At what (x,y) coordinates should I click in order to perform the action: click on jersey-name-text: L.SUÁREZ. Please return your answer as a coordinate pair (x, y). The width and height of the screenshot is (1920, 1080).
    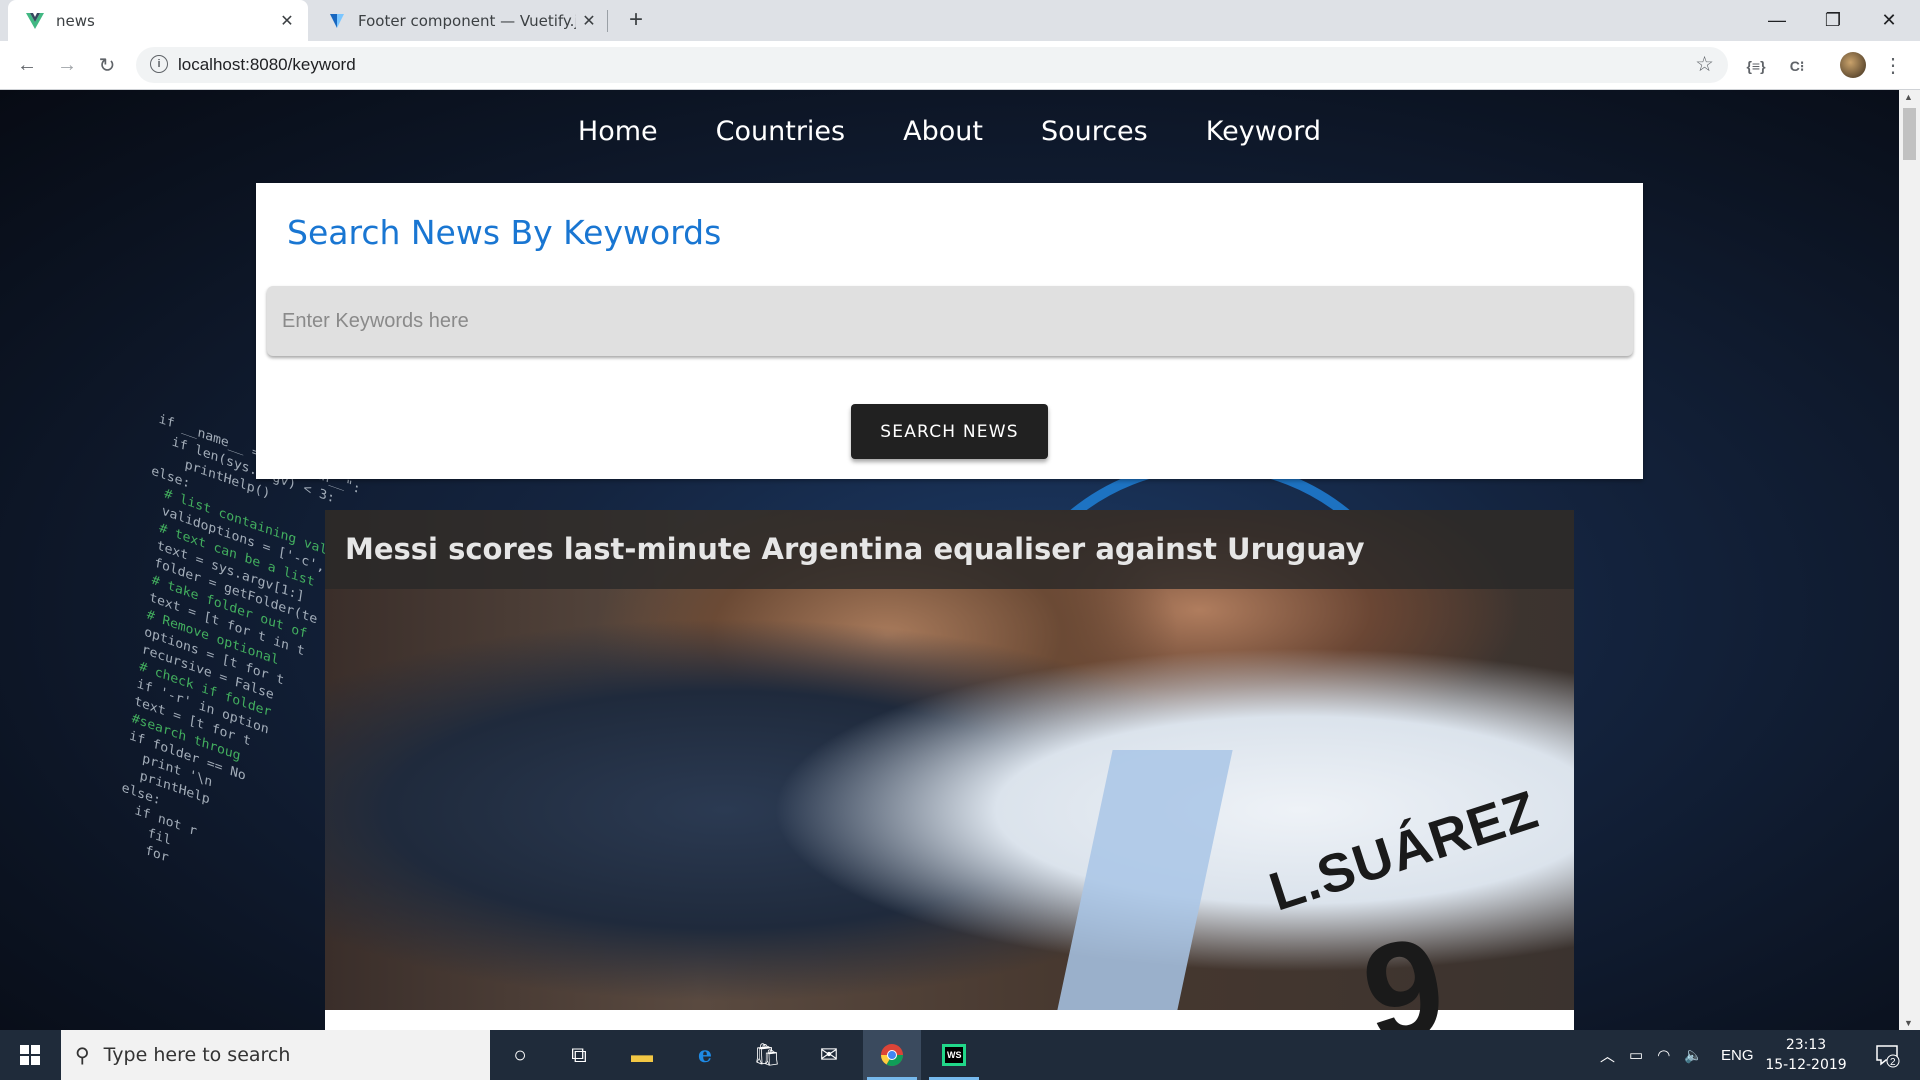
    Looking at the image, I should click on (1404, 851).